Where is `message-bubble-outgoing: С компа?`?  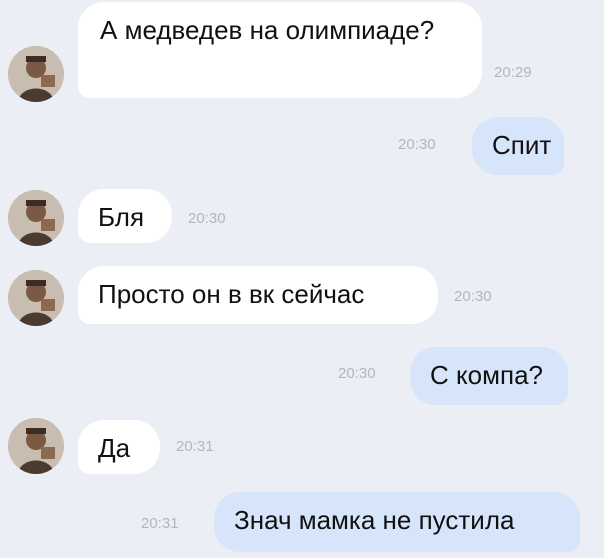
message-bubble-outgoing: С компа? is located at coordinates (489, 376).